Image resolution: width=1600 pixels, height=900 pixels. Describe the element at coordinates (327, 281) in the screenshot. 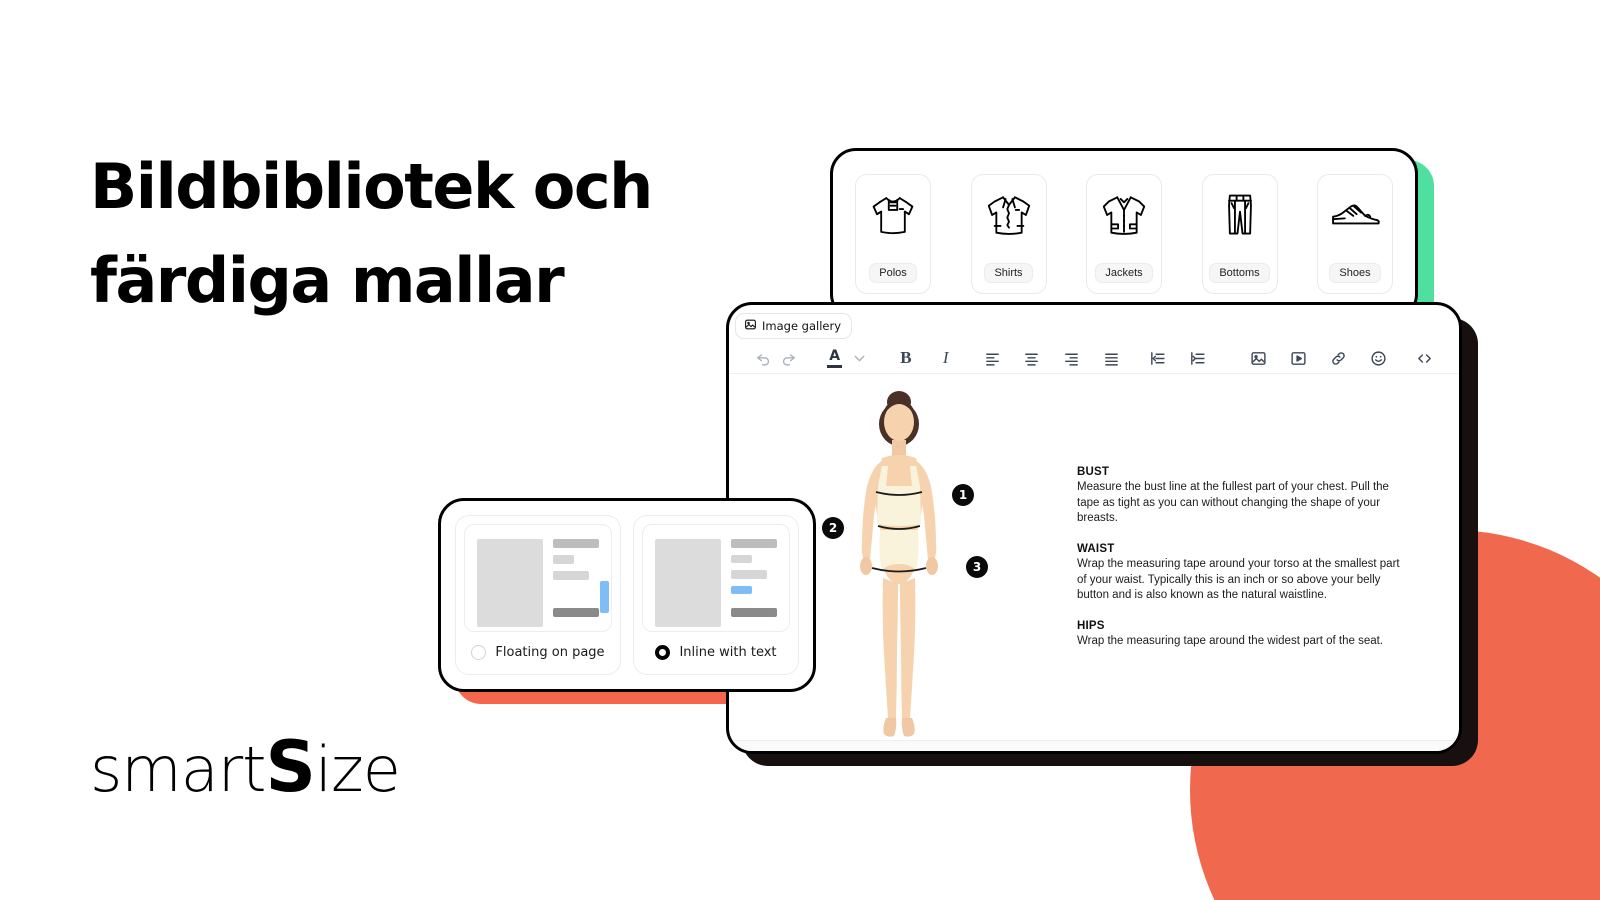

I see `page-title-line-2: färdiga mallar` at that location.